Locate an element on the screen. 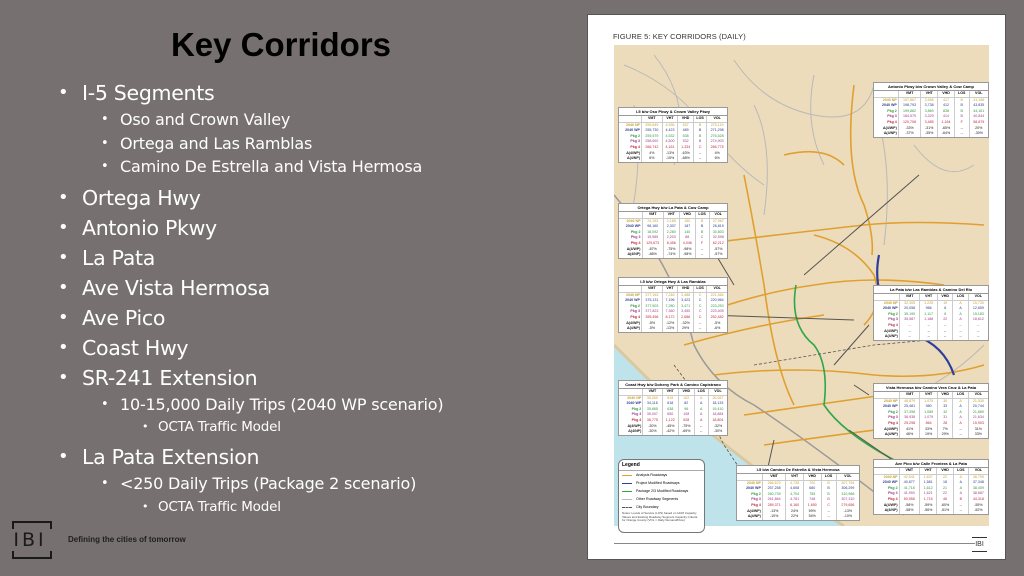 The width and height of the screenshot is (1024, 576). table-row: Δ(4/NP) -- -- -- -- -- is located at coordinates (931, 337).